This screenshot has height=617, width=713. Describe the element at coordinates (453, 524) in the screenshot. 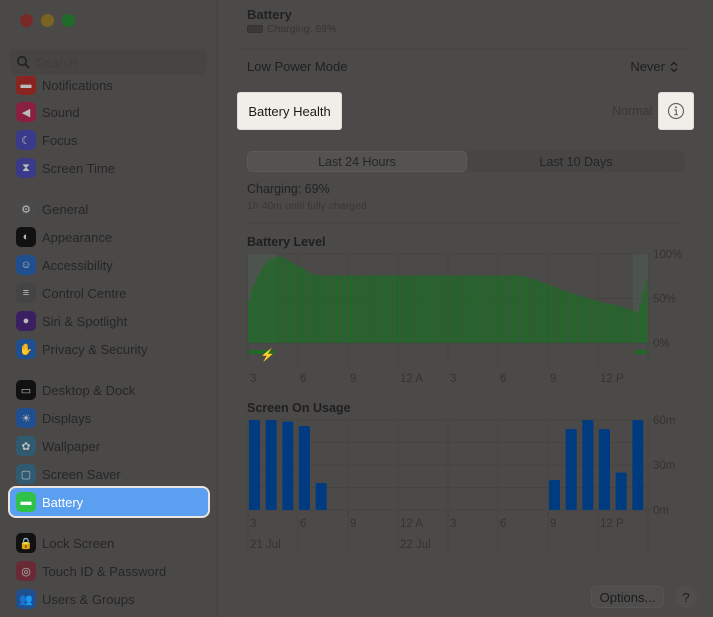

I see `usage-x-tick-label: 3` at that location.